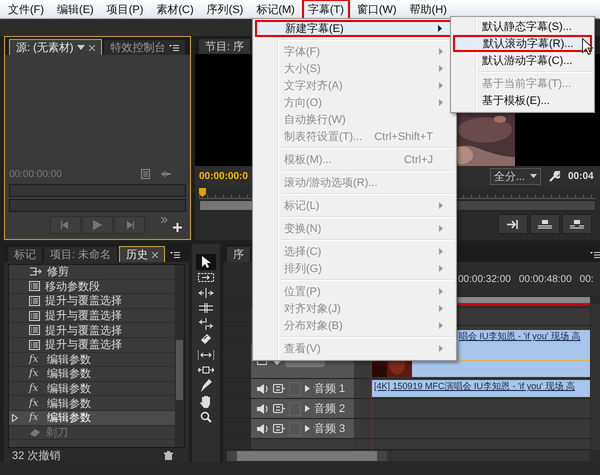 This screenshot has width=600, height=475. Describe the element at coordinates (36, 455) in the screenshot. I see `undo-count: 32 次撤销` at that location.